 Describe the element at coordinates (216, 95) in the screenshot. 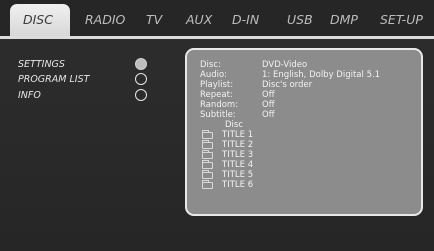

I see `repeat-label: Repeat:` at that location.